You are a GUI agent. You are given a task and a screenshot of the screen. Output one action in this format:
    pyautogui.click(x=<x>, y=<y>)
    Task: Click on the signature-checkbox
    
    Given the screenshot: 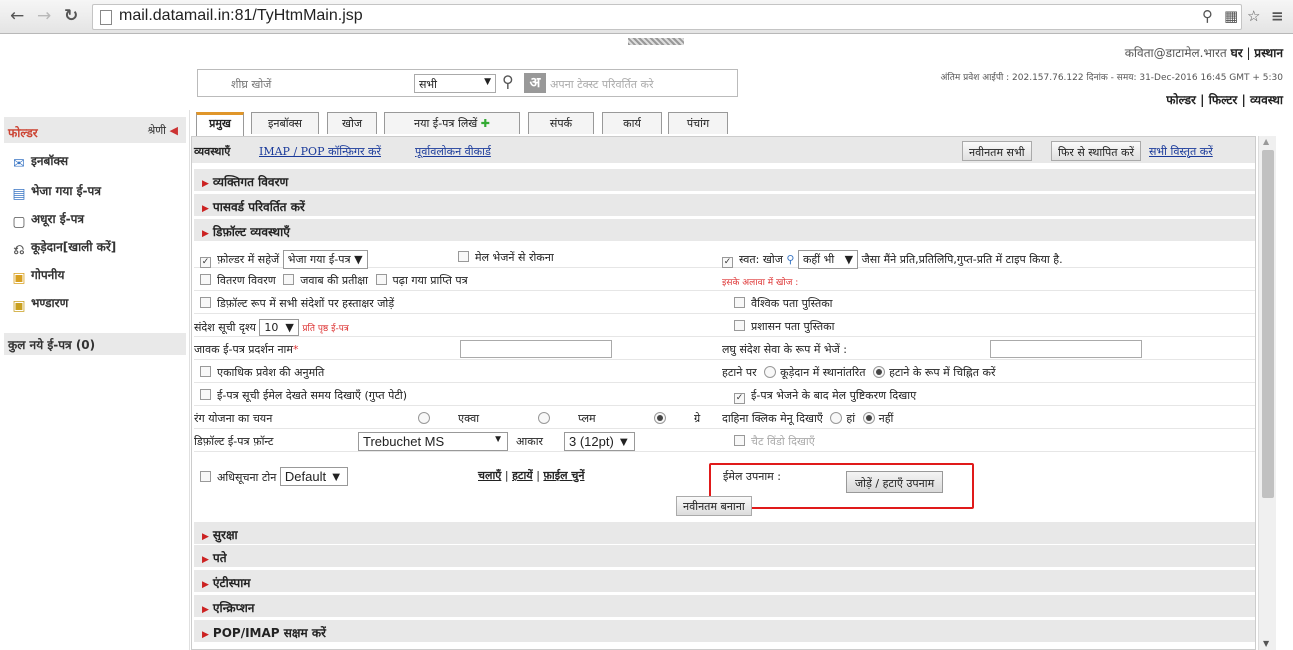 What is the action you would take?
    pyautogui.click(x=205, y=302)
    